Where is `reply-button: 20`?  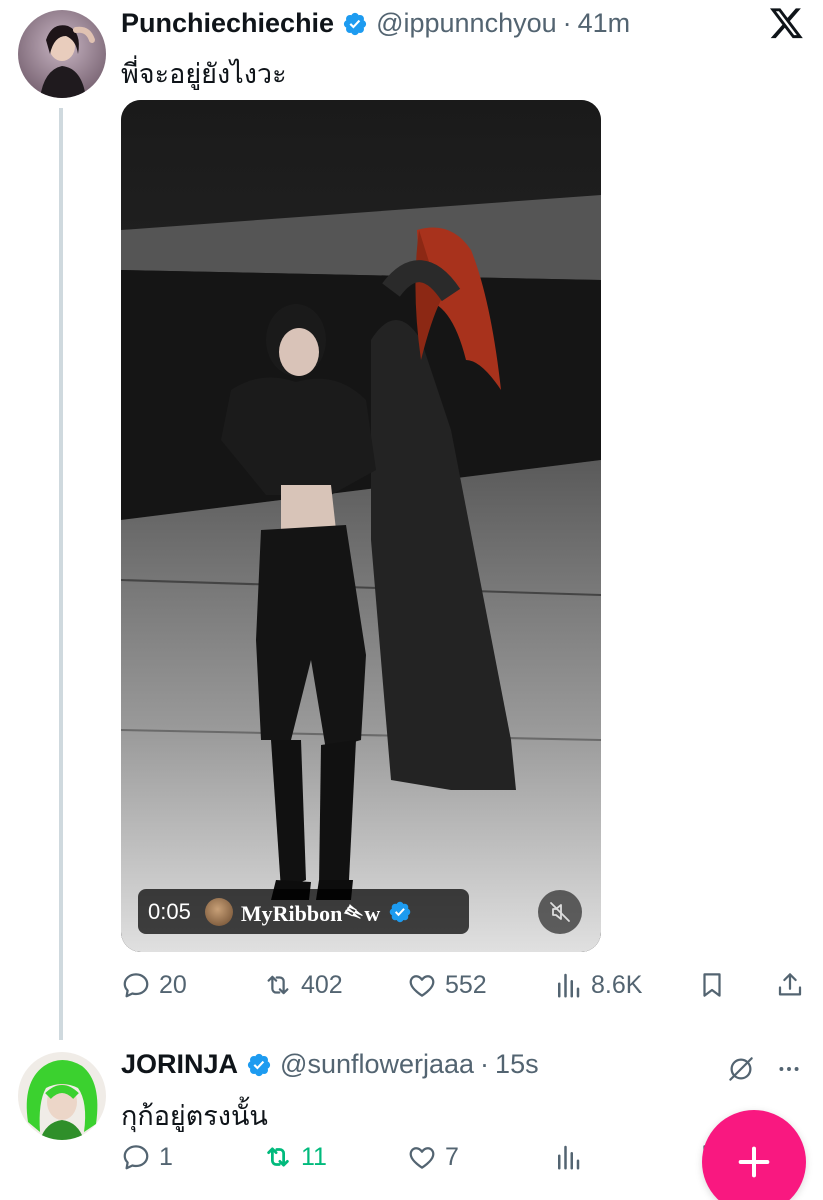
reply-button: 20 is located at coordinates (154, 985).